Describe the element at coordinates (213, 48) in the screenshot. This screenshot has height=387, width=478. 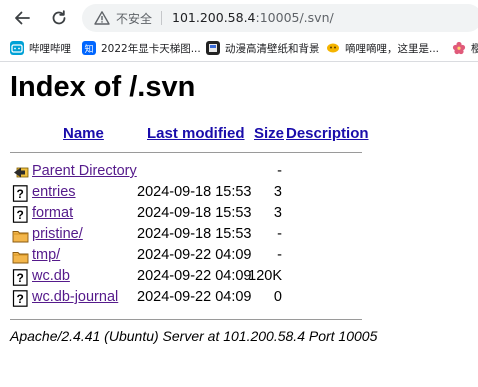
I see `wallpaper-icon` at that location.